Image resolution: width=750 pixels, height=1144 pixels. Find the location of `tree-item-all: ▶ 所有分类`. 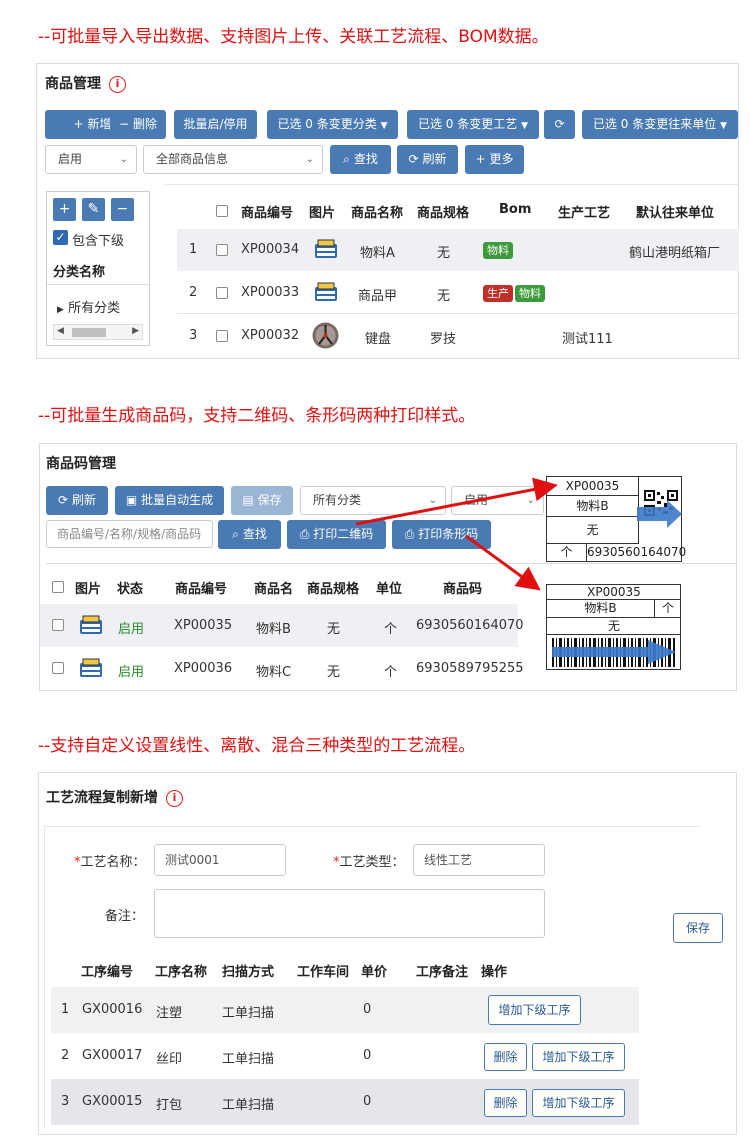

tree-item-all: ▶ 所有分类 is located at coordinates (88, 306).